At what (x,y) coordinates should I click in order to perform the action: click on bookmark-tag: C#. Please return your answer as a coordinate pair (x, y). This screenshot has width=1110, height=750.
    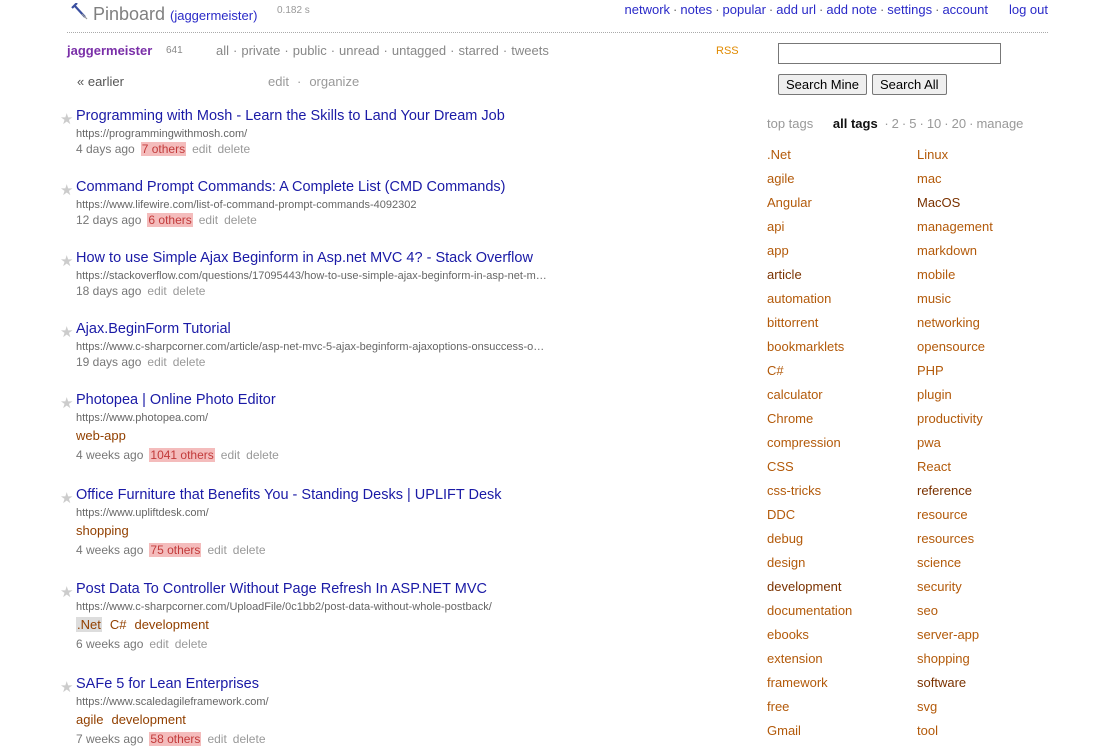
    Looking at the image, I should click on (118, 624).